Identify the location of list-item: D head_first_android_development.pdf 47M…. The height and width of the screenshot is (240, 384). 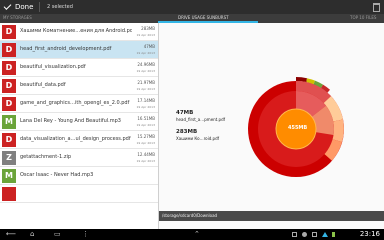
(79, 50).